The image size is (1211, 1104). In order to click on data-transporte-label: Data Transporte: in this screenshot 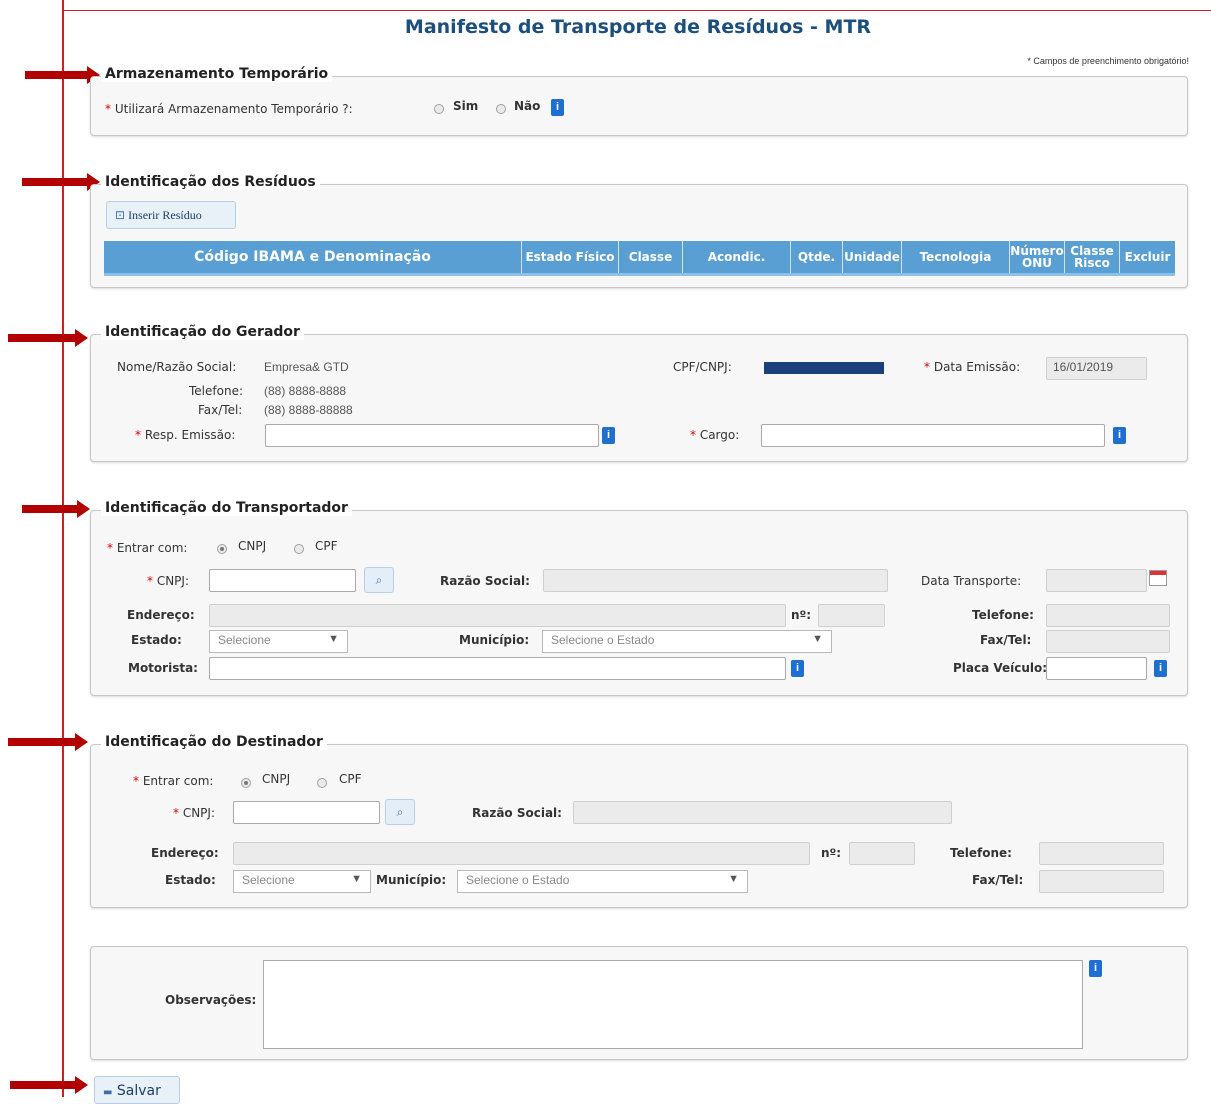, I will do `click(971, 581)`.